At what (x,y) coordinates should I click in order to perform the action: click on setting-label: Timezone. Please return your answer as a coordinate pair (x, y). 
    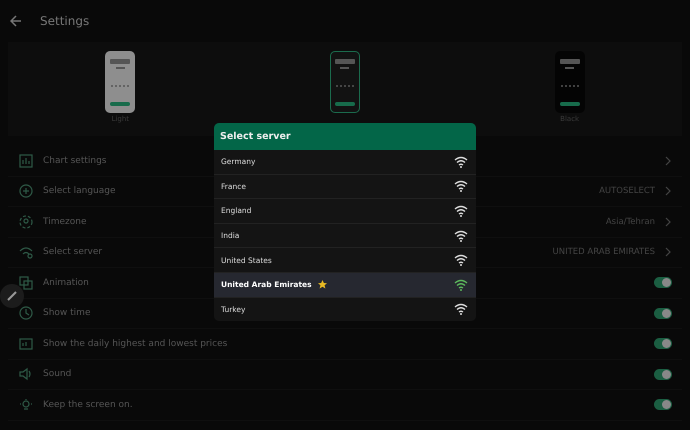
    Looking at the image, I should click on (64, 221).